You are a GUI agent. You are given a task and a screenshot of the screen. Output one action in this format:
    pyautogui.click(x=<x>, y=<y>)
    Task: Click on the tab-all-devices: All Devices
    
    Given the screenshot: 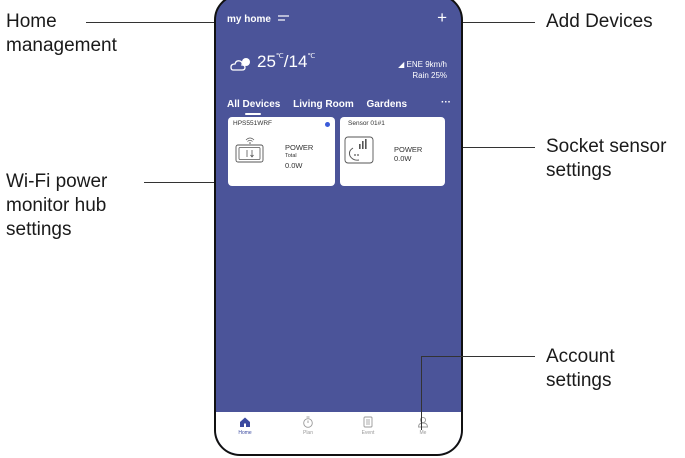 What is the action you would take?
    pyautogui.click(x=253, y=107)
    